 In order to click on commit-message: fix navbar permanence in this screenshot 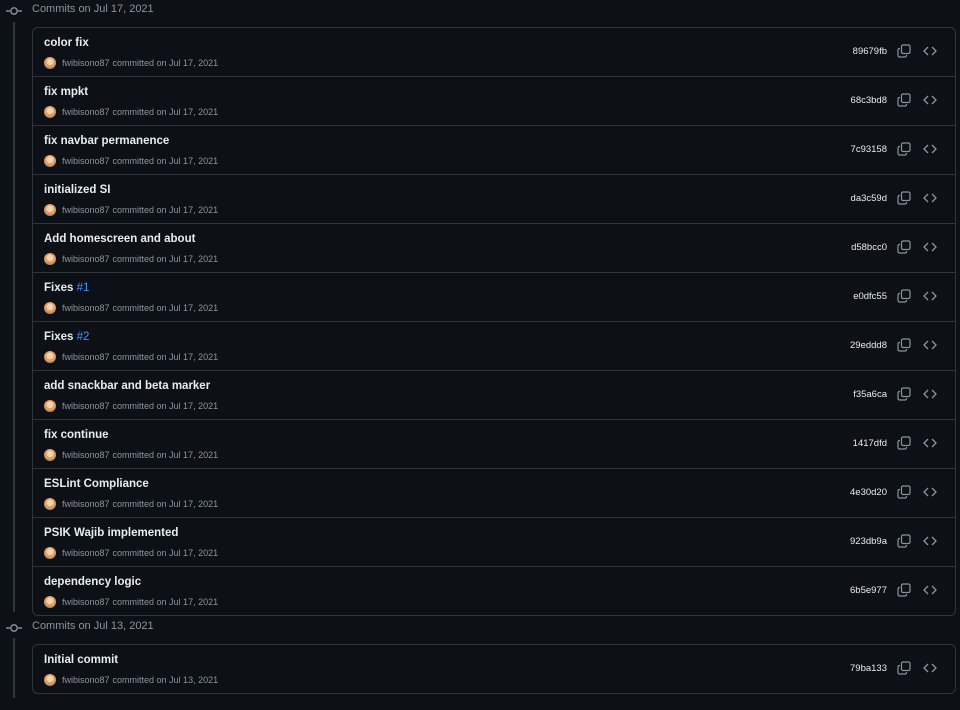, I will do `click(106, 141)`.